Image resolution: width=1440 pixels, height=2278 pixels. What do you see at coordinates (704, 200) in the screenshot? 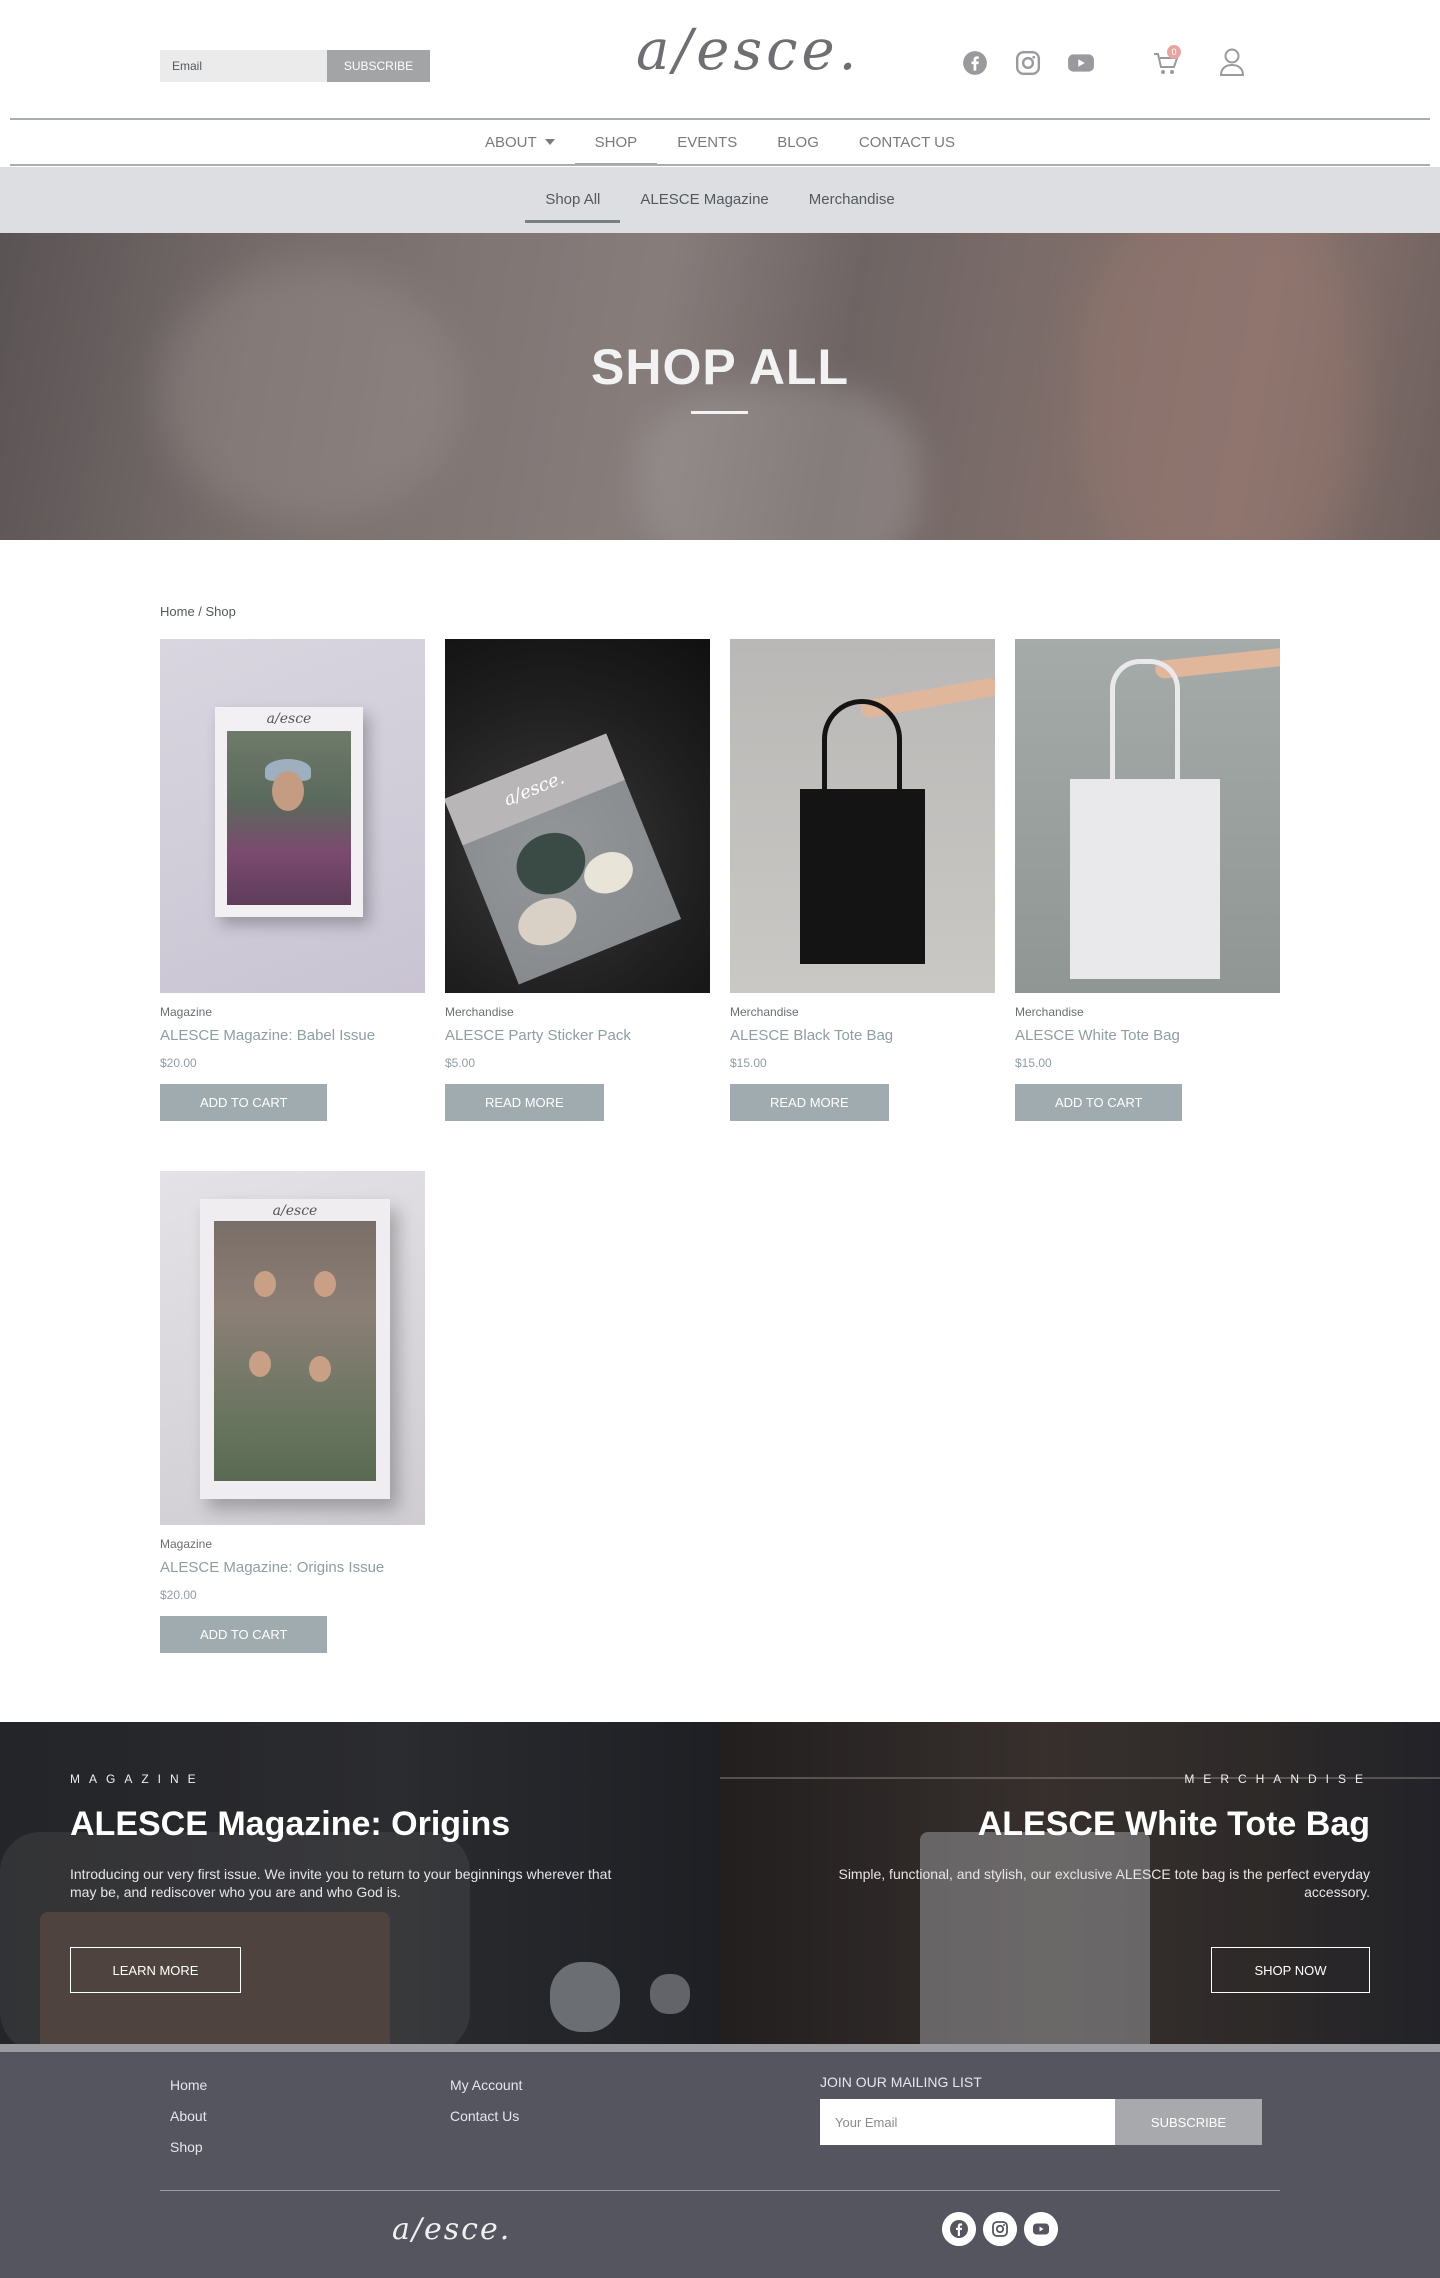
I see `subnav-item-magazine: ALESCE Magazine` at bounding box center [704, 200].